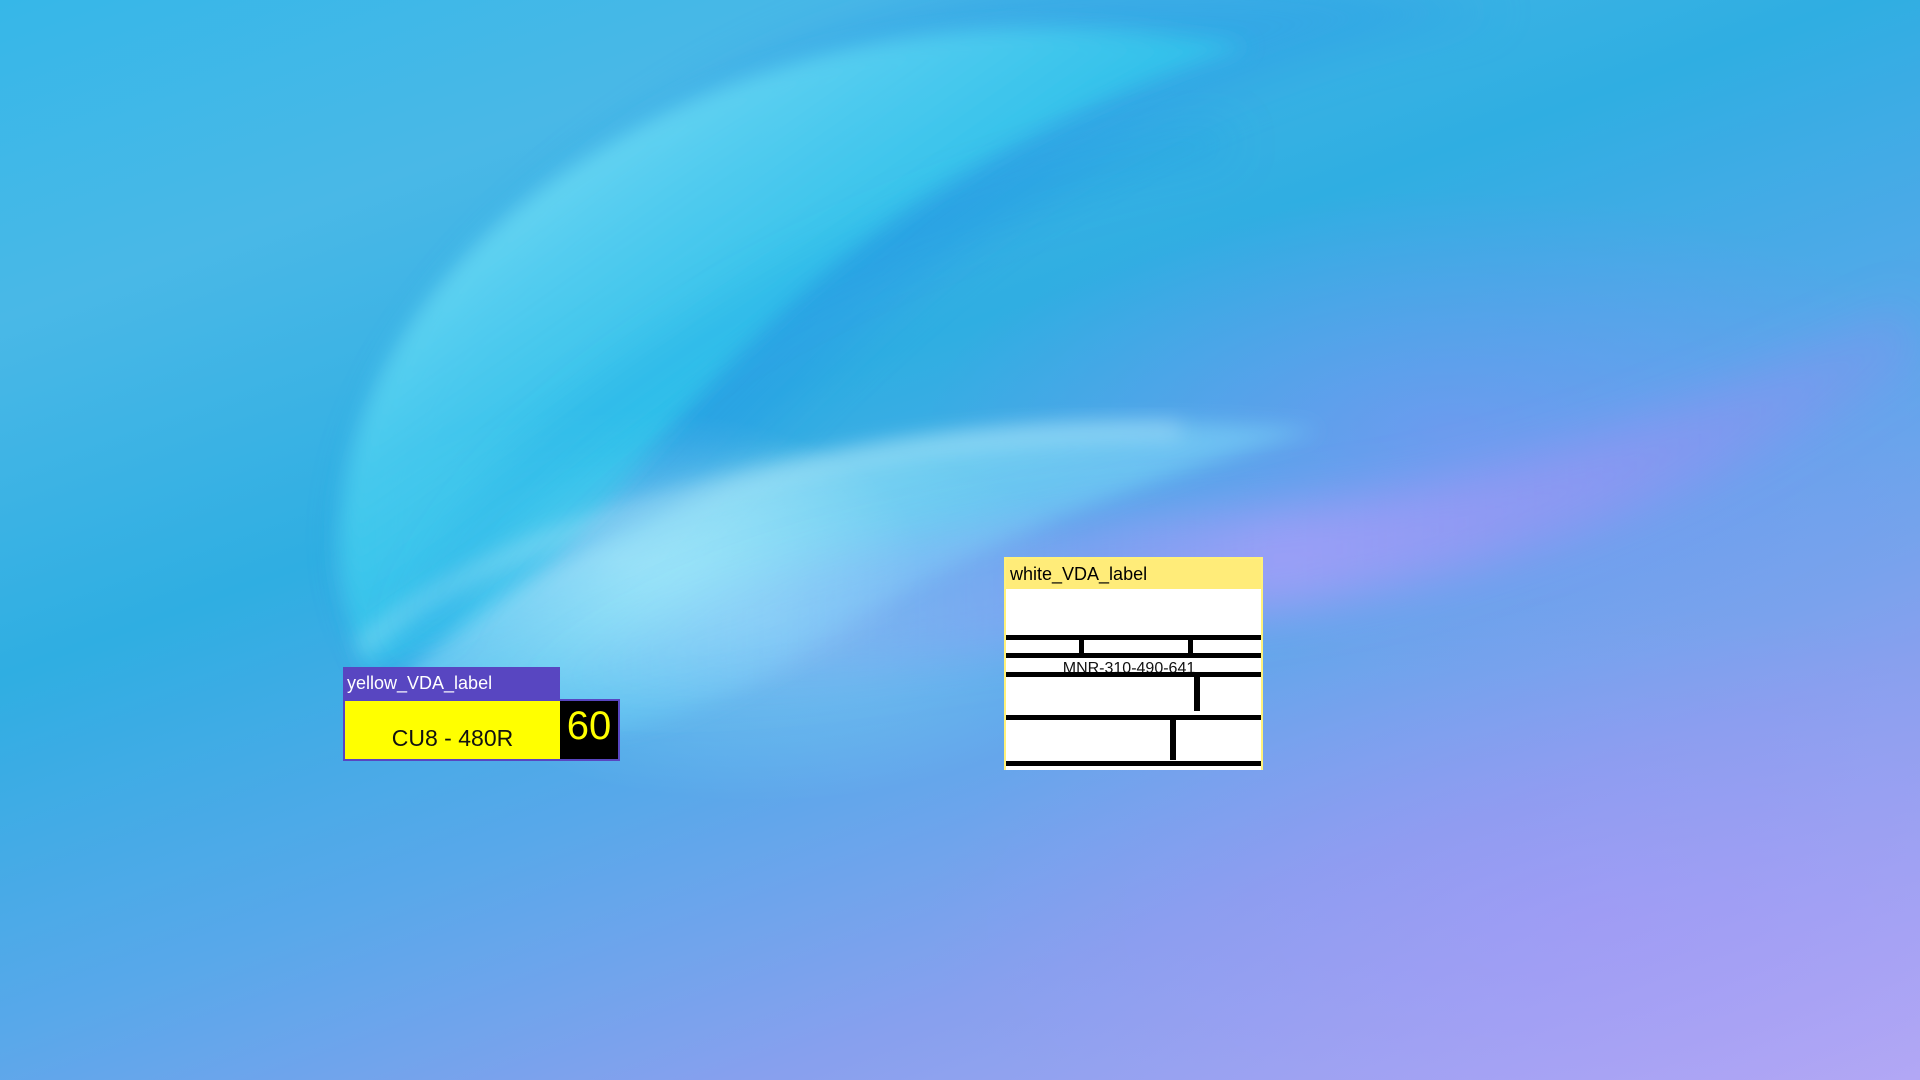  What do you see at coordinates (1133, 679) in the screenshot?
I see `white-vda-label-body: MNR-310-490-641` at bounding box center [1133, 679].